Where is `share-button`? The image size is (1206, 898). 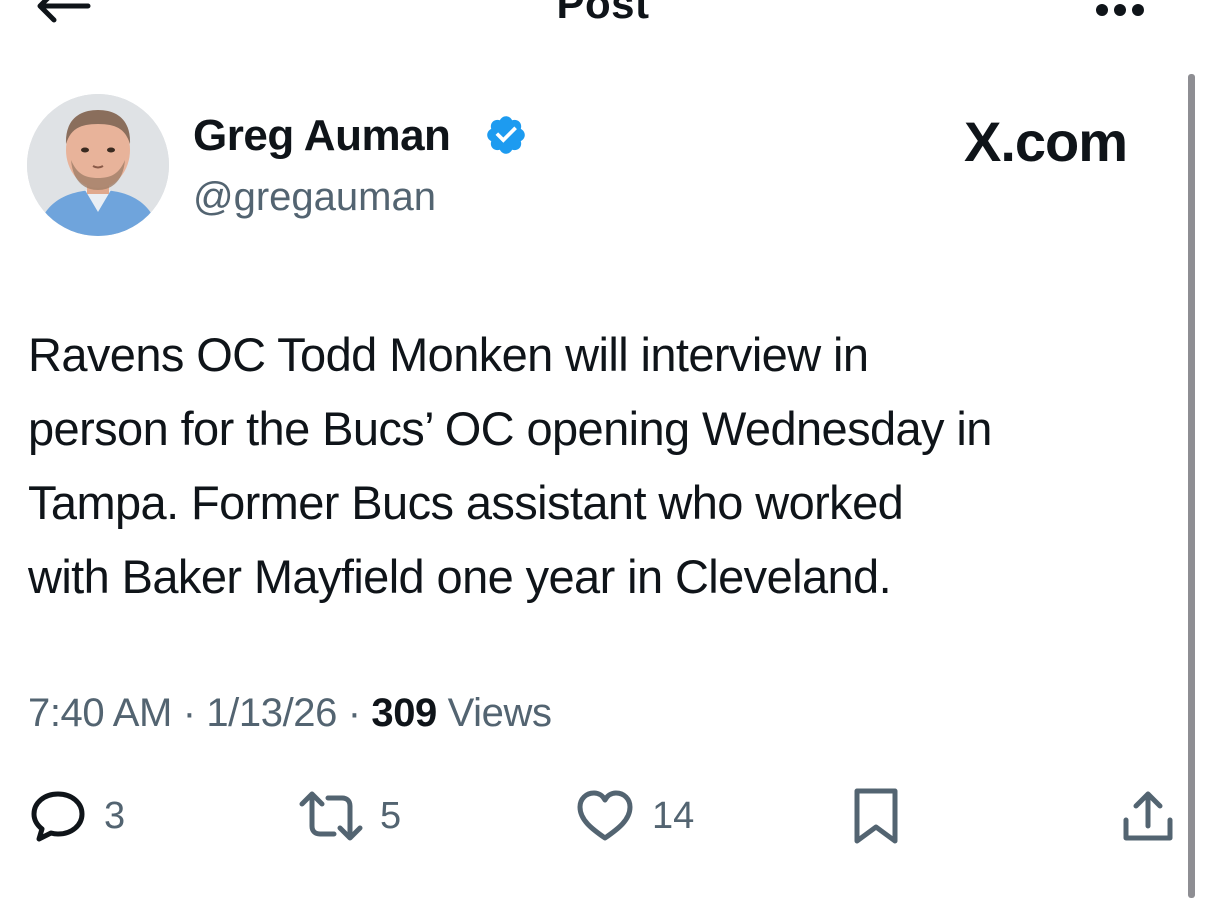
share-button is located at coordinates (1148, 816).